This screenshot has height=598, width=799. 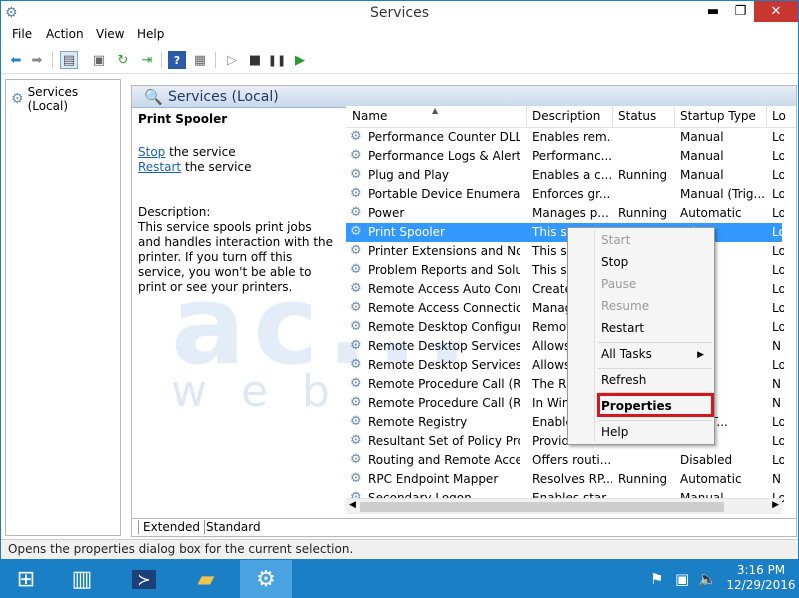 What do you see at coordinates (147, 60) in the screenshot?
I see `export-icon: ⇥` at bounding box center [147, 60].